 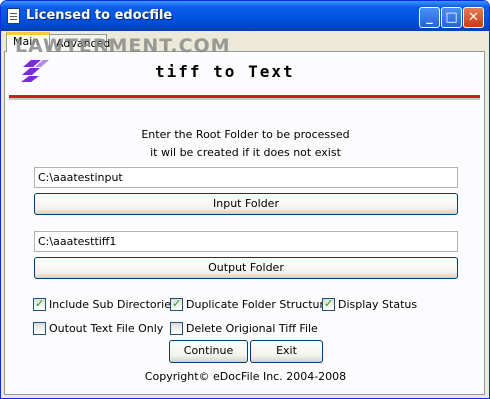 I want to click on checkbox-label: Include Sub Directories, so click(x=113, y=304).